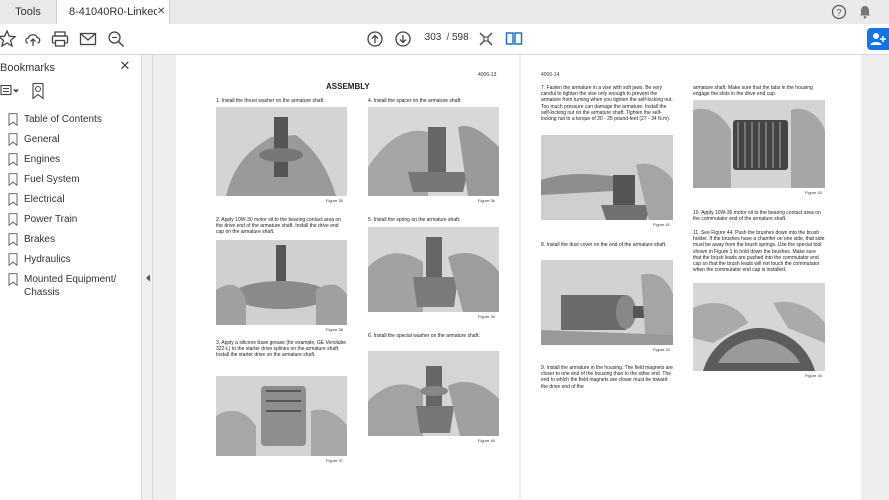 The image size is (889, 500). I want to click on print-icon, so click(60, 39).